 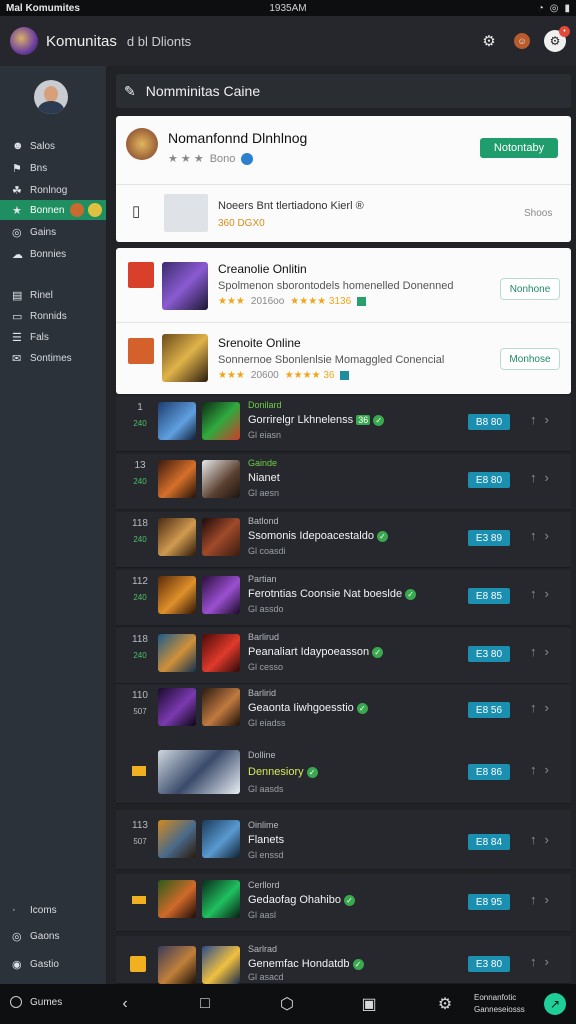 I want to click on status-bar: Mal Komumites 1935AM ◔ ◎ ▮, so click(x=288, y=8).